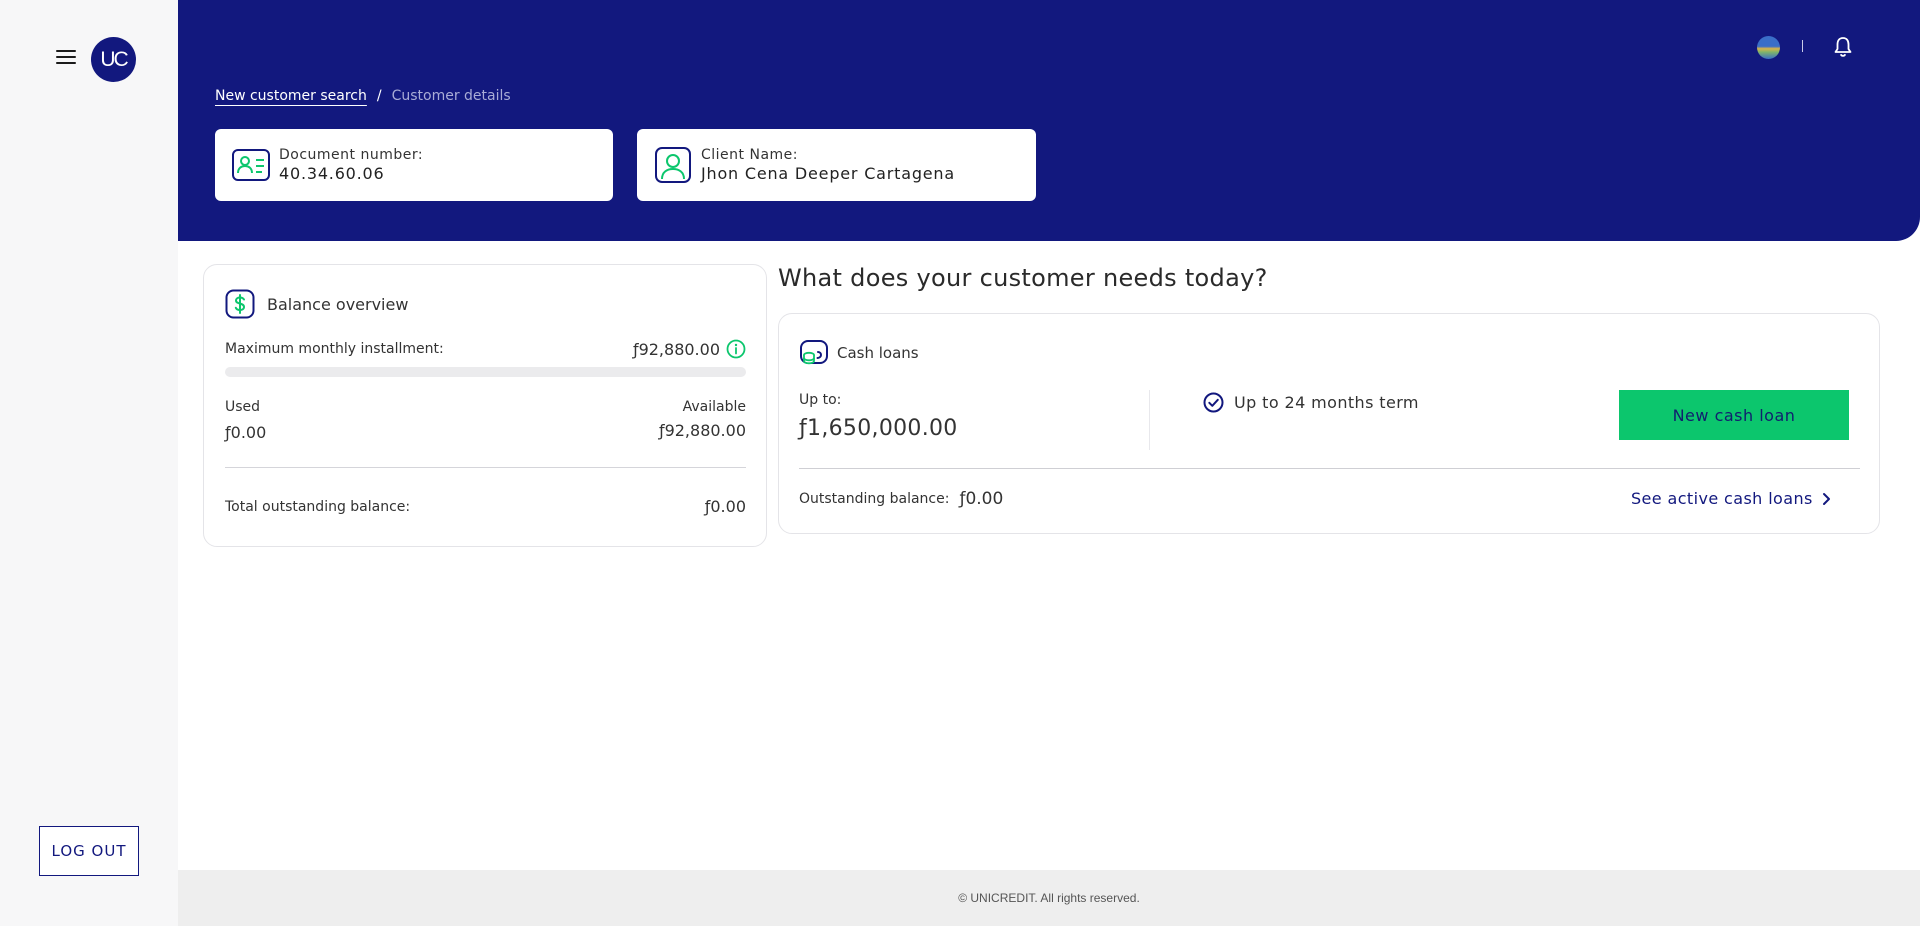 This screenshot has width=1920, height=926. What do you see at coordinates (485, 506) in the screenshot?
I see `total-outstanding-row: Total outstanding balance: ƒ0.00` at bounding box center [485, 506].